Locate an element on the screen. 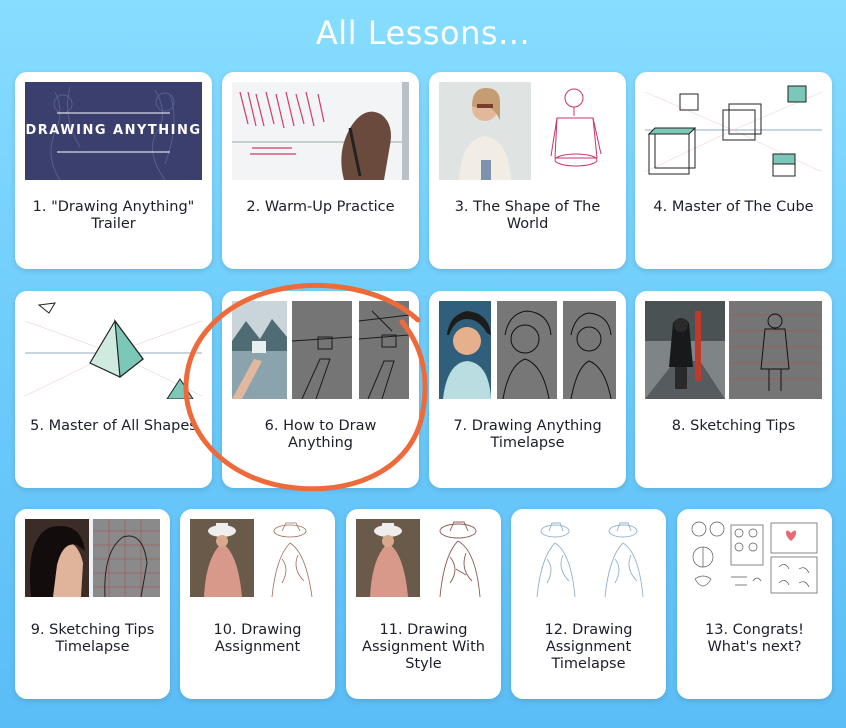  lesson-title-5: 5. Master of All Shapes is located at coordinates (113, 426).